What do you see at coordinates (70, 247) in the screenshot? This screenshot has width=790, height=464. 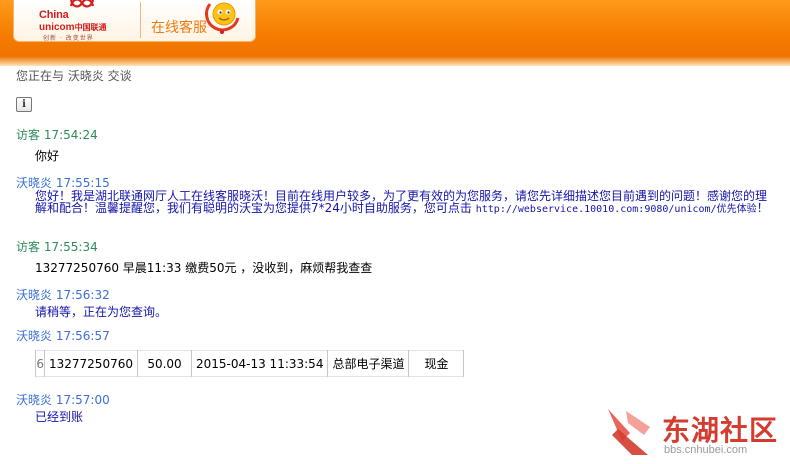 I see `message-time: 17:55:34` at bounding box center [70, 247].